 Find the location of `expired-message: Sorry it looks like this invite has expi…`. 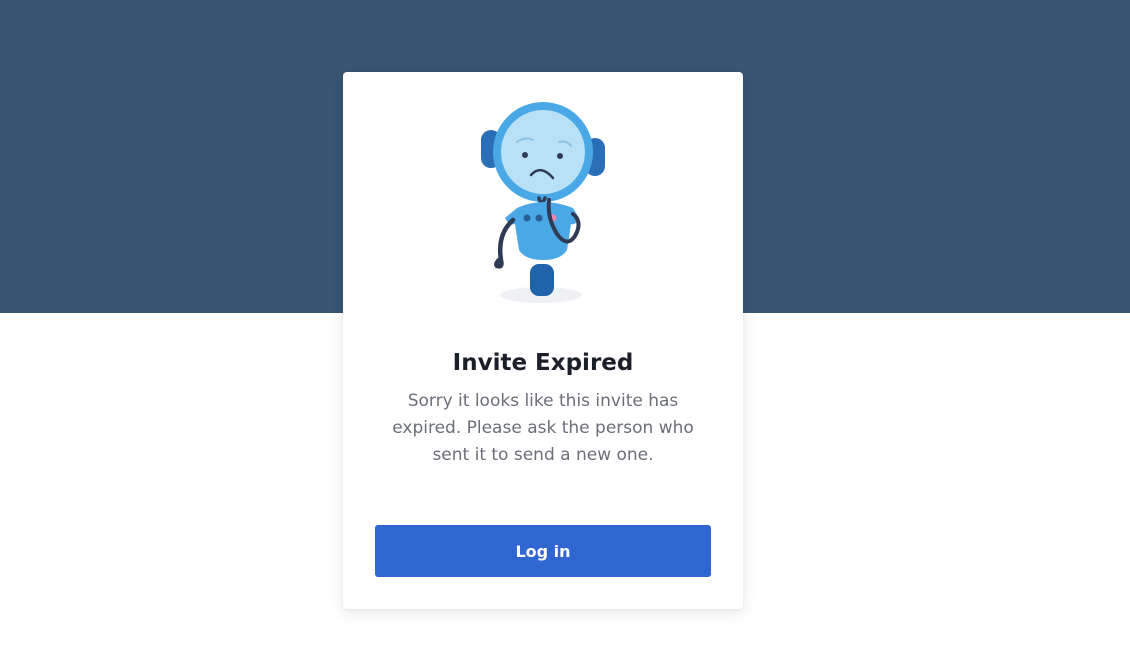

expired-message: Sorry it looks like this invite has expi… is located at coordinates (543, 428).